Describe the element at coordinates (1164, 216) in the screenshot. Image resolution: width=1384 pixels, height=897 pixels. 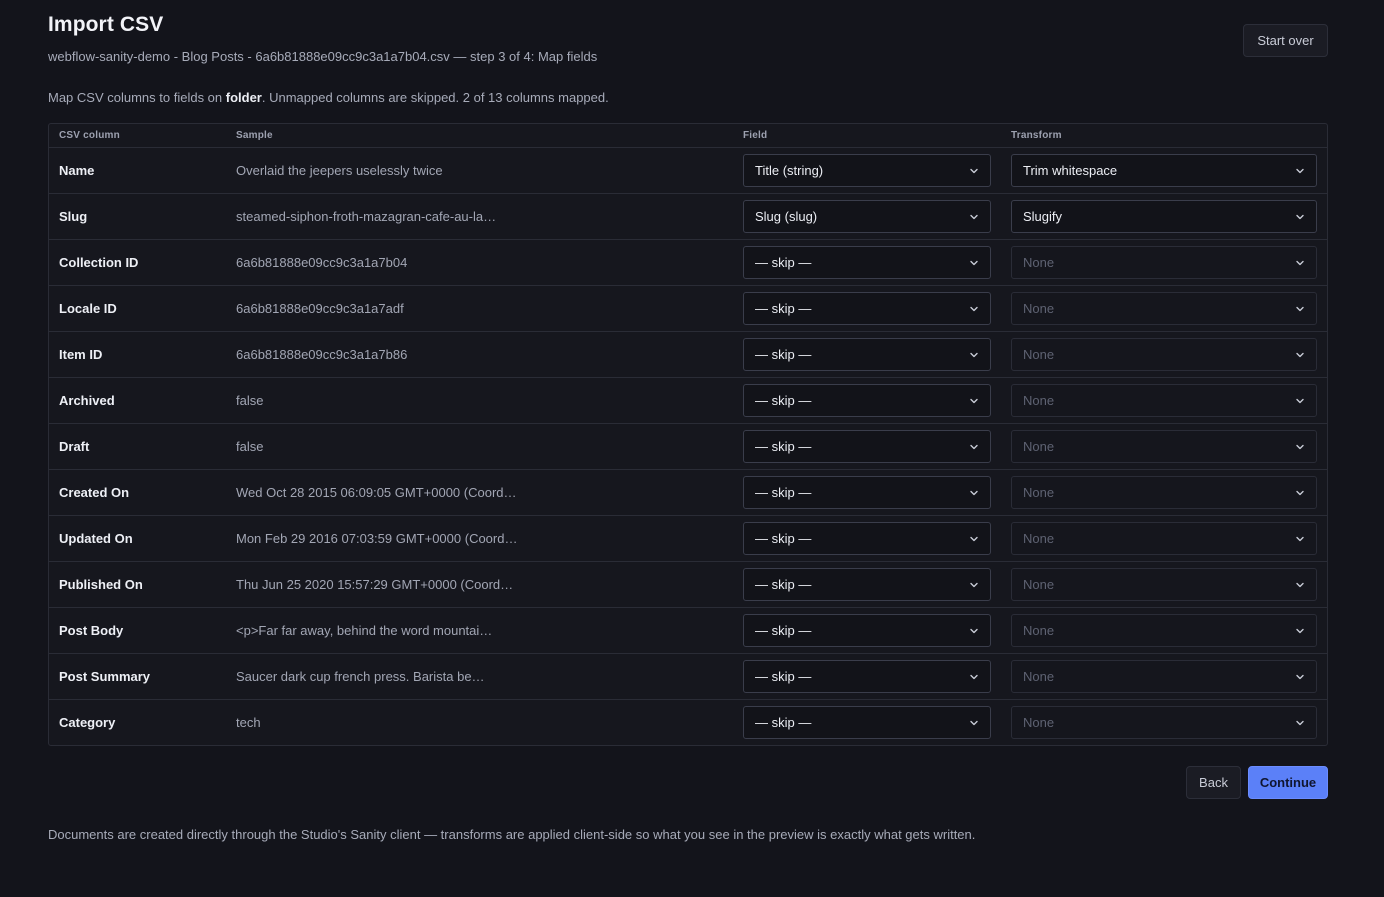
I see `transform-select: Slugify` at that location.